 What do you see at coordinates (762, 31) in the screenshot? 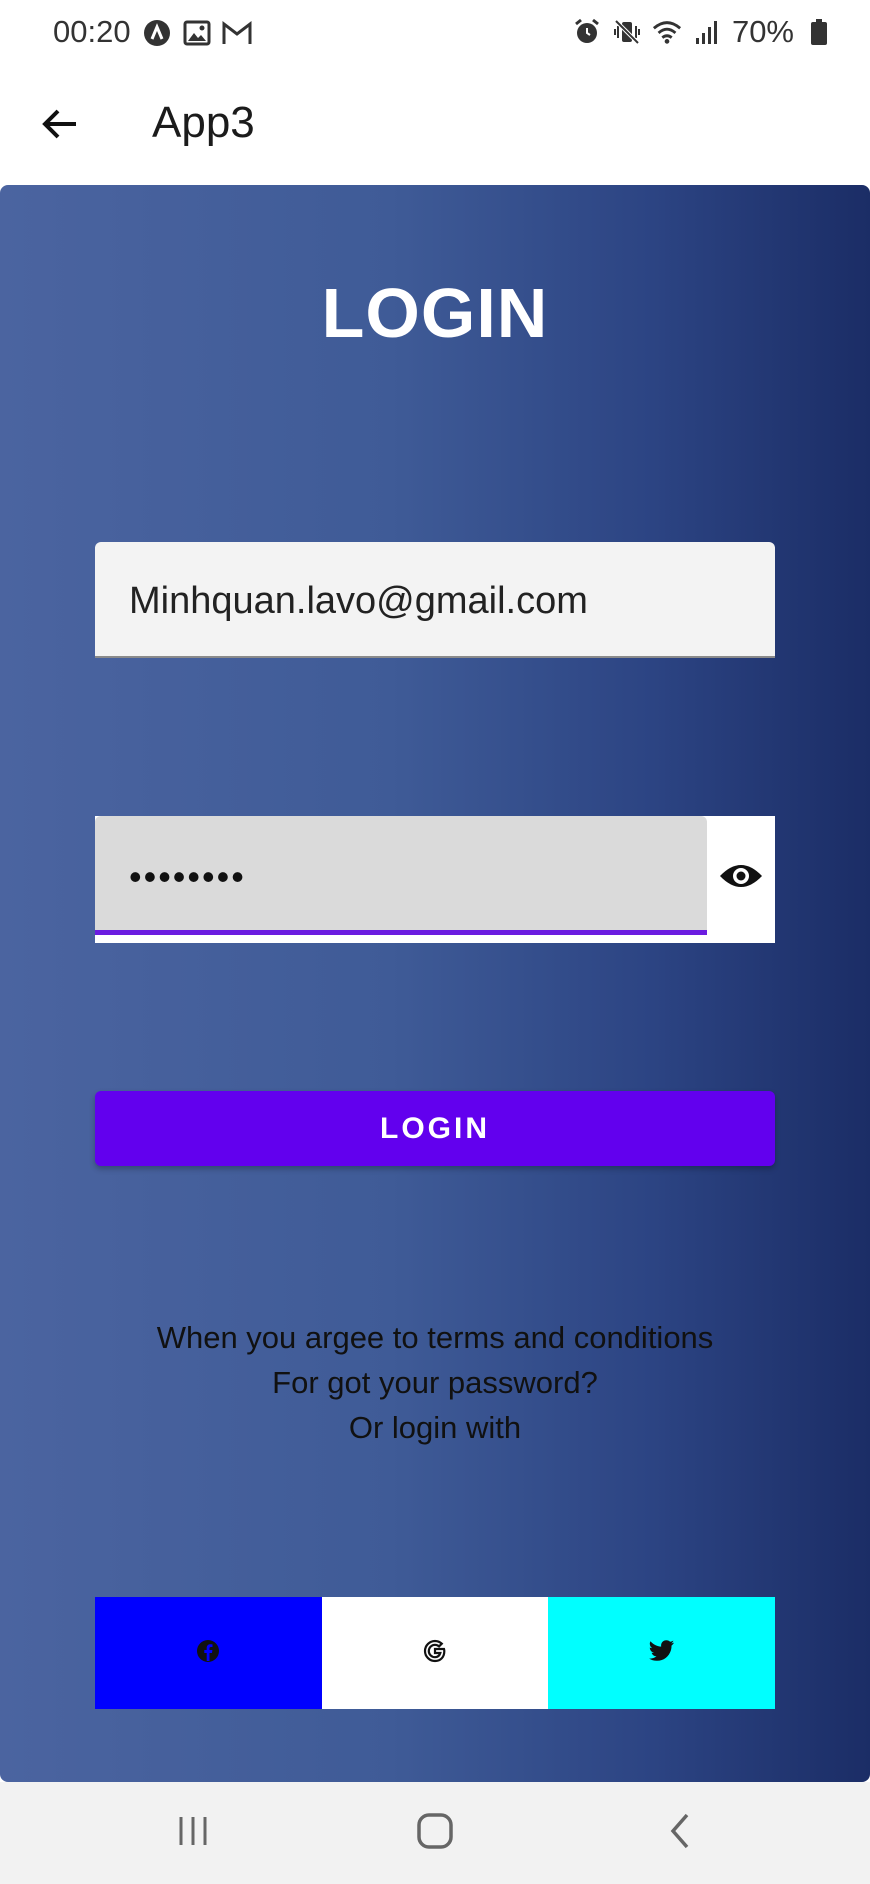
I see `battery-percent: 70%` at bounding box center [762, 31].